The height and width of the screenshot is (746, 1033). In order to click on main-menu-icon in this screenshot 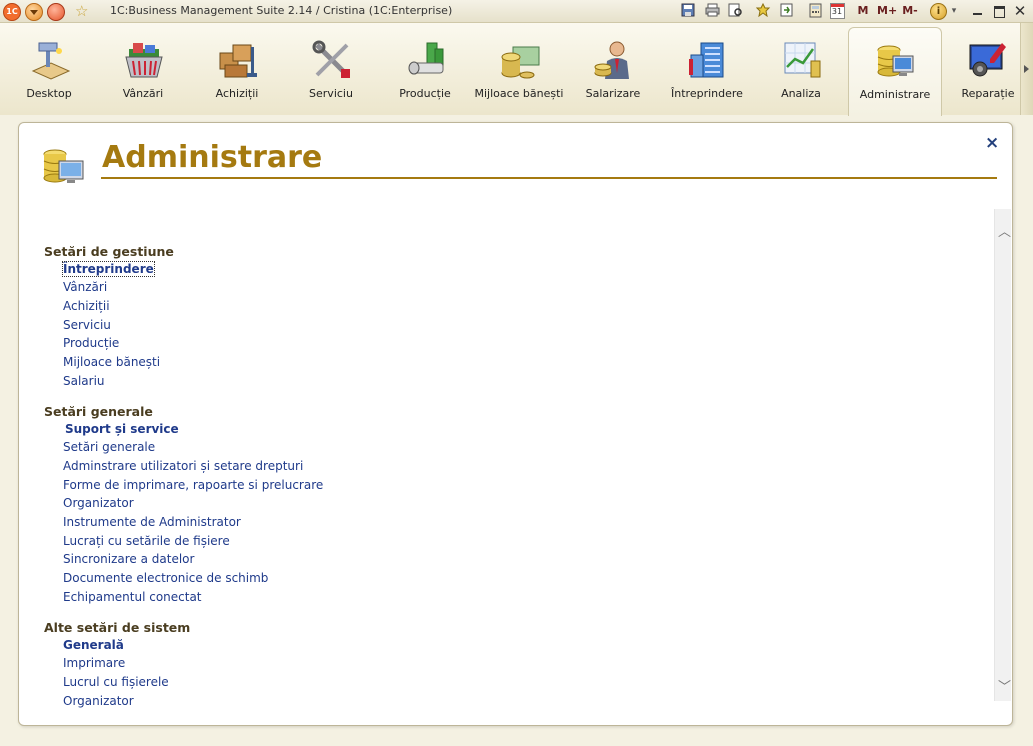, I will do `click(34, 12)`.